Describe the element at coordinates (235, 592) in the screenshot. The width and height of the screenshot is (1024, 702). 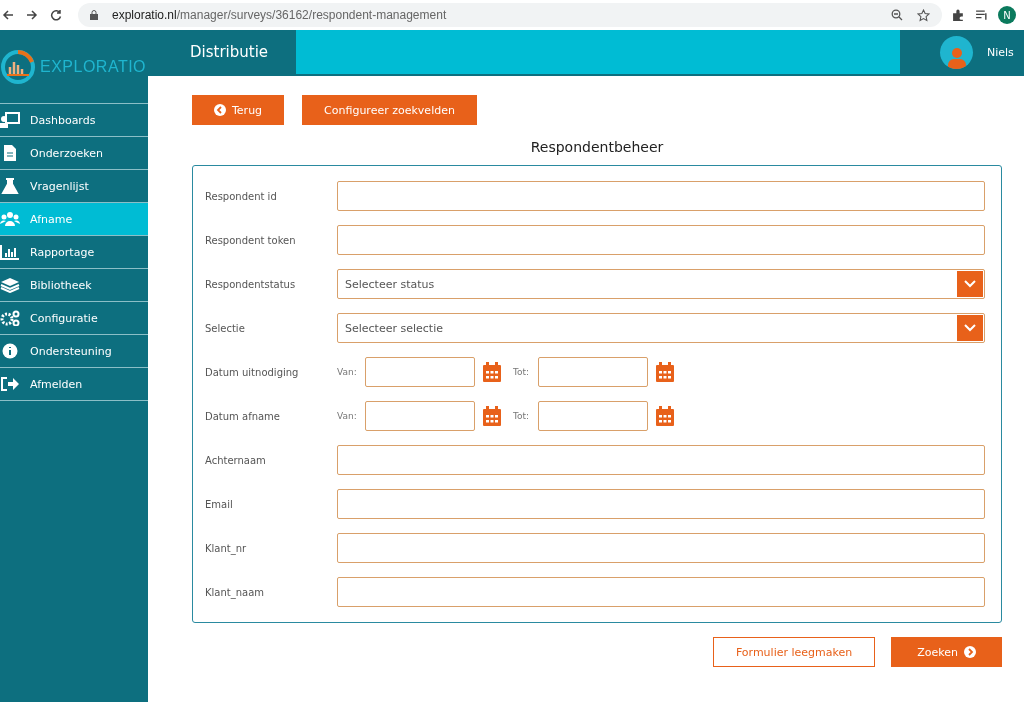
I see `field-label: Klant_naam` at that location.